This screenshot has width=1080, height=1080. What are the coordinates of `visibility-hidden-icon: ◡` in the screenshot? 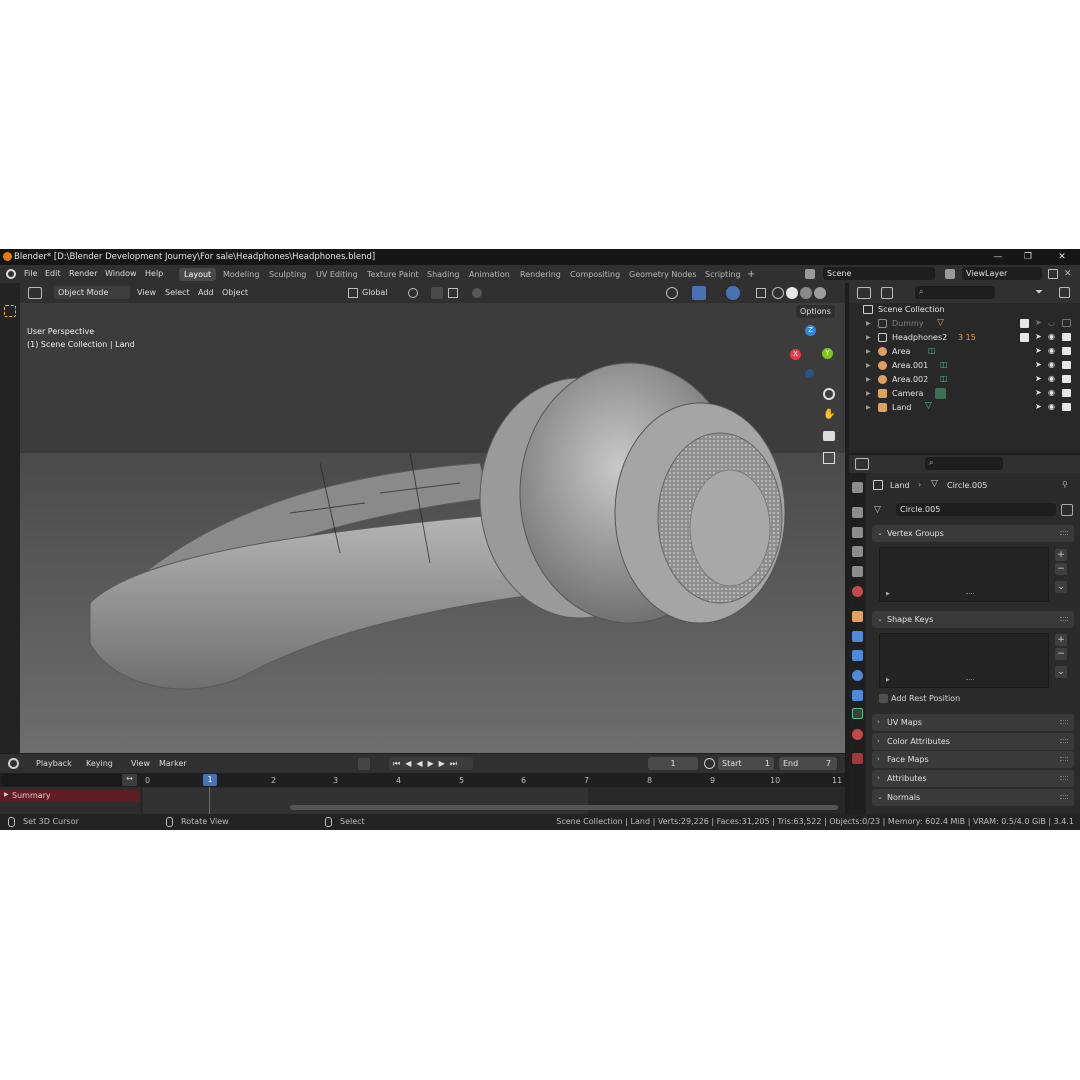 It's located at (1051, 322).